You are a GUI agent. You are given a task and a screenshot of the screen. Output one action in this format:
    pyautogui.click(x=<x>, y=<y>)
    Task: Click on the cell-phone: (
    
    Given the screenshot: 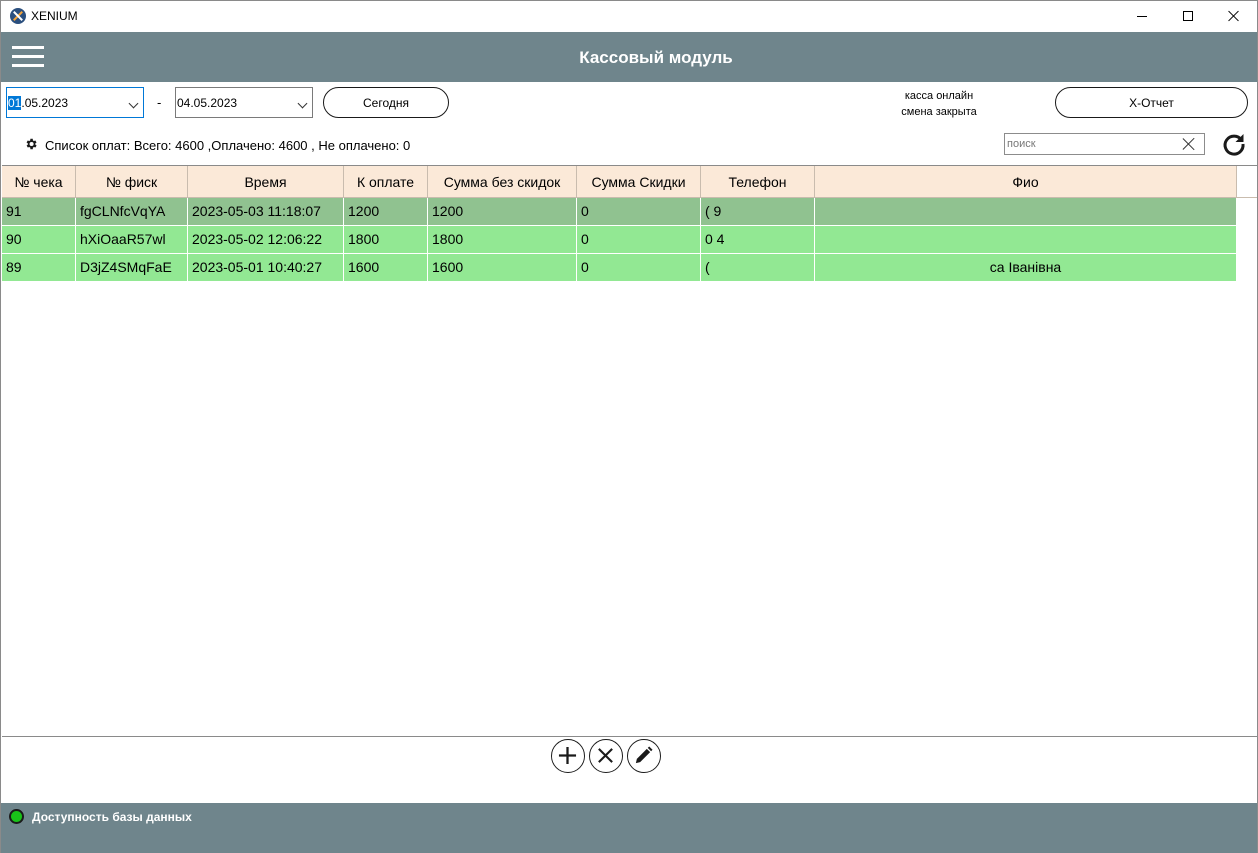 What is the action you would take?
    pyautogui.click(x=758, y=267)
    